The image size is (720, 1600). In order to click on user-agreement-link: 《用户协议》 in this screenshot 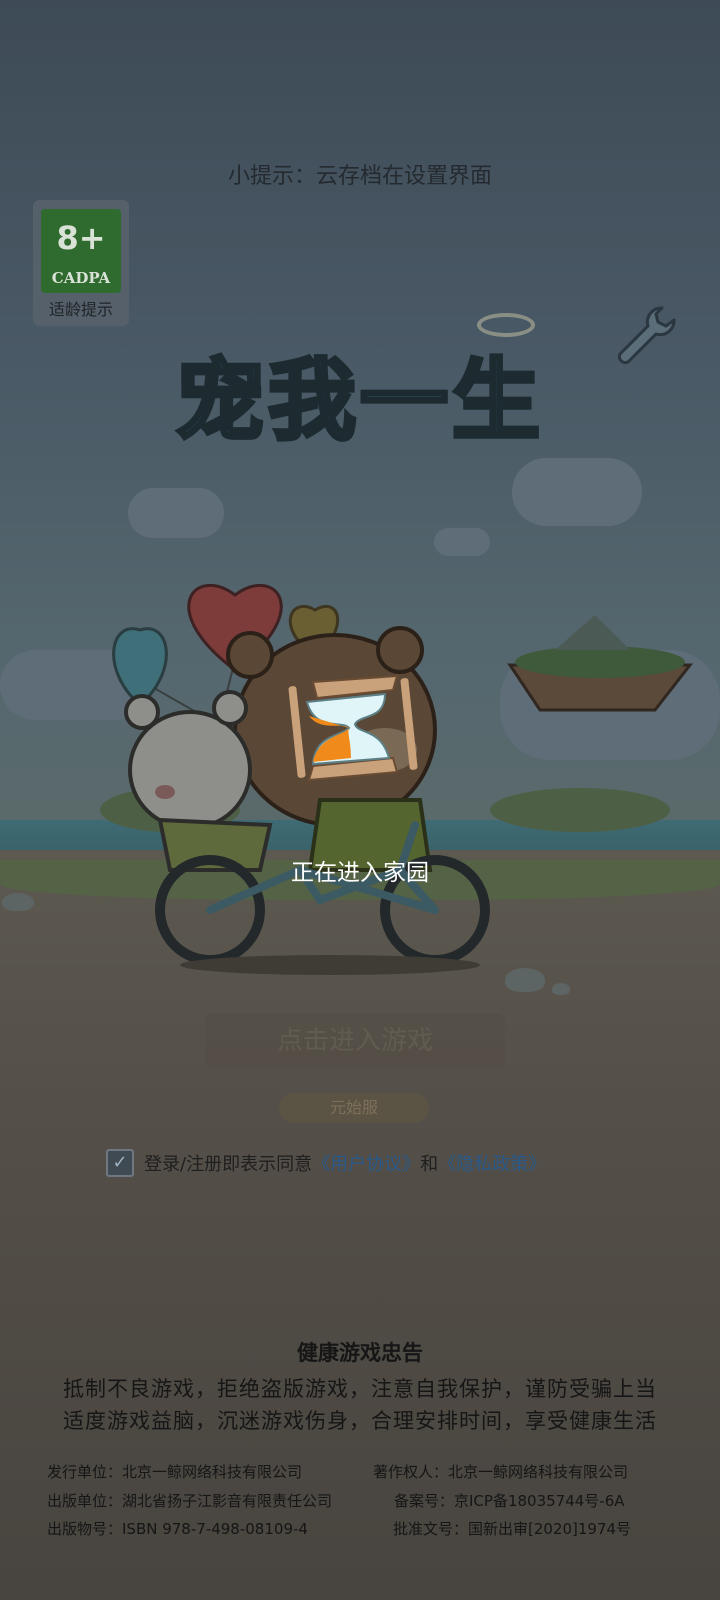, I will do `click(366, 1163)`.